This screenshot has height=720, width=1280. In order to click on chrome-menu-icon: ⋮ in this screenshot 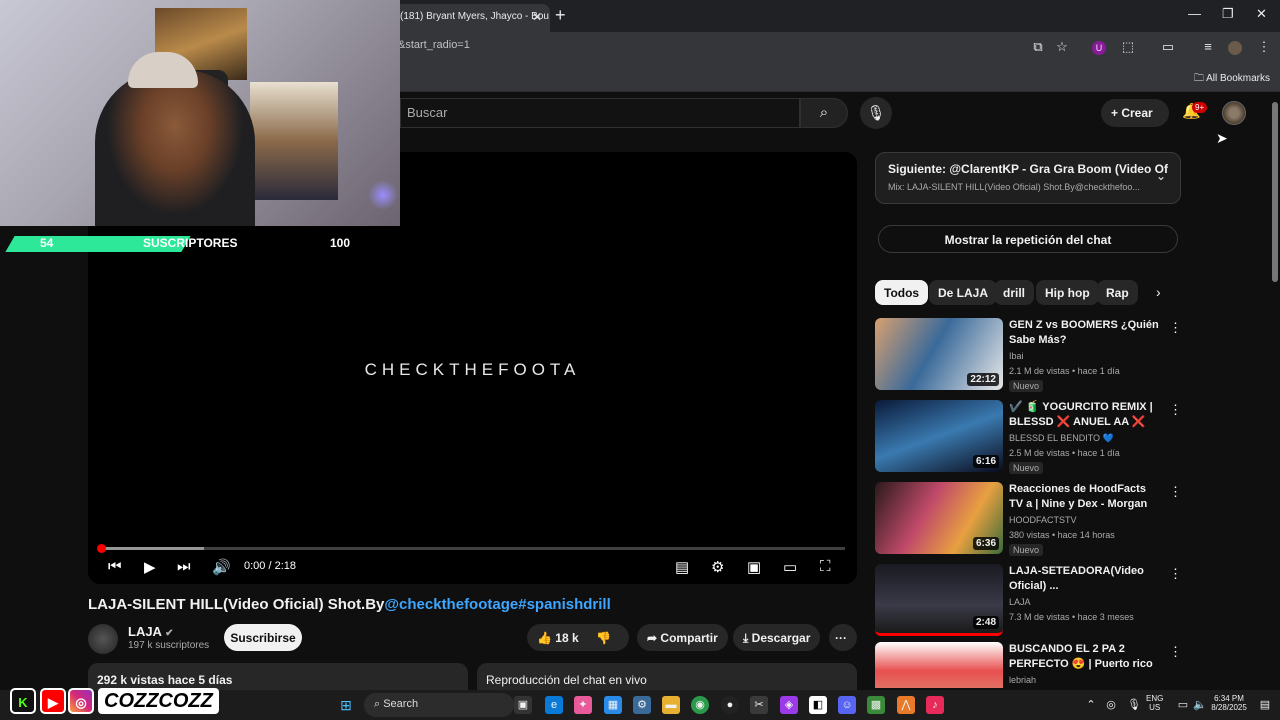, I will do `click(1264, 47)`.